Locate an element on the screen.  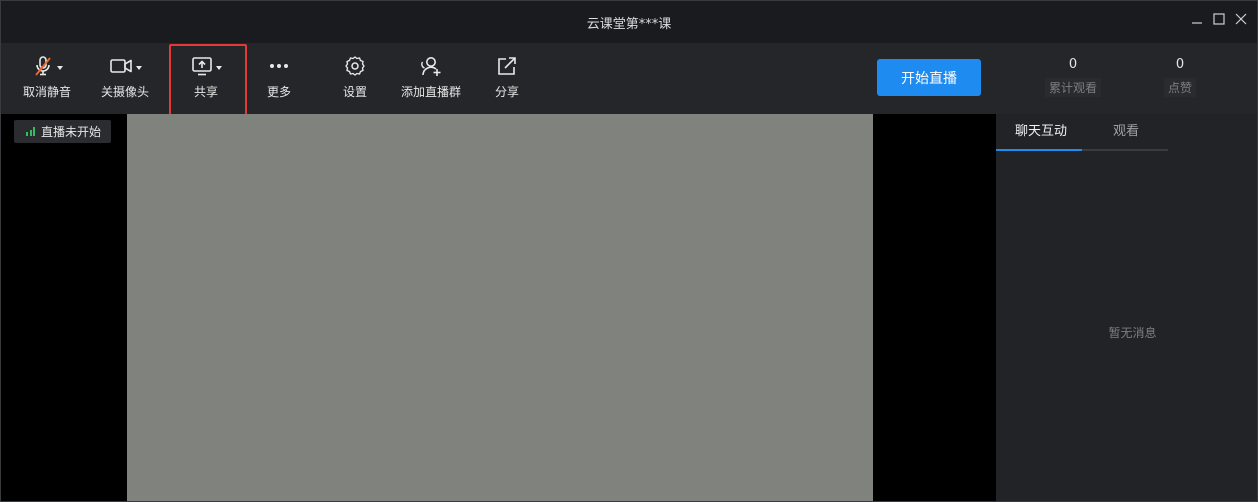
camera-off-button: 关摄像头 is located at coordinates (125, 81).